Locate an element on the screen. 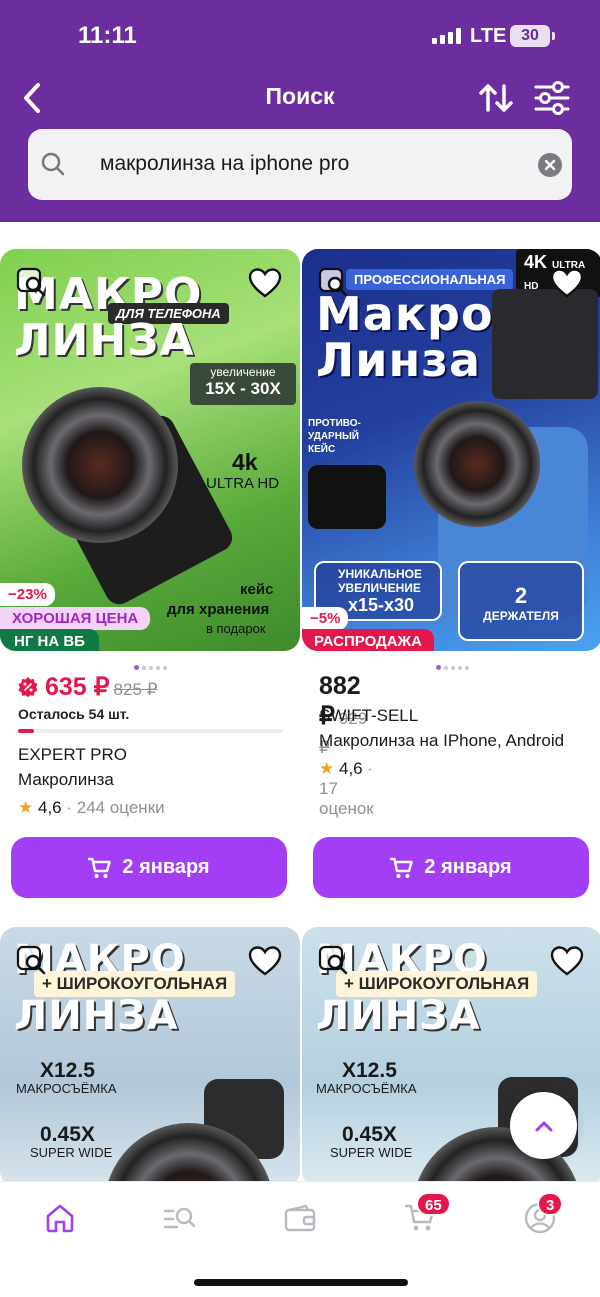 This screenshot has height=1297, width=600. review-count: 244 оценки is located at coordinates (120, 807).